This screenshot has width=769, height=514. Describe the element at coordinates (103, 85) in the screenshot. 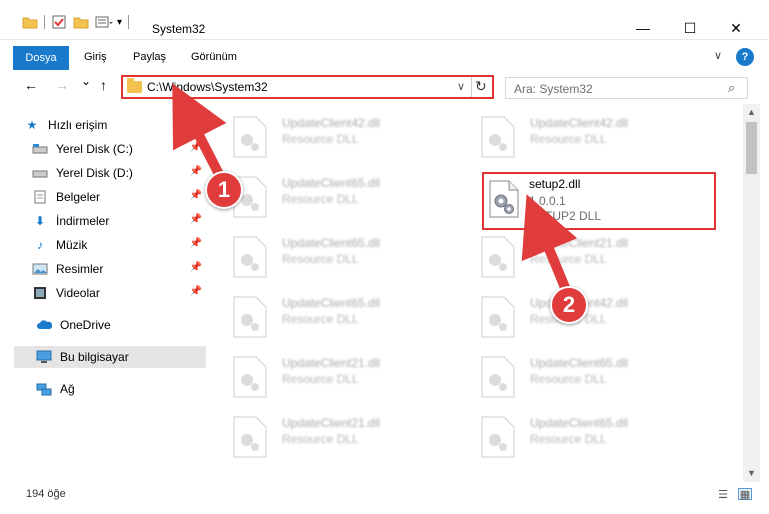

I see `up-button: ↑` at that location.